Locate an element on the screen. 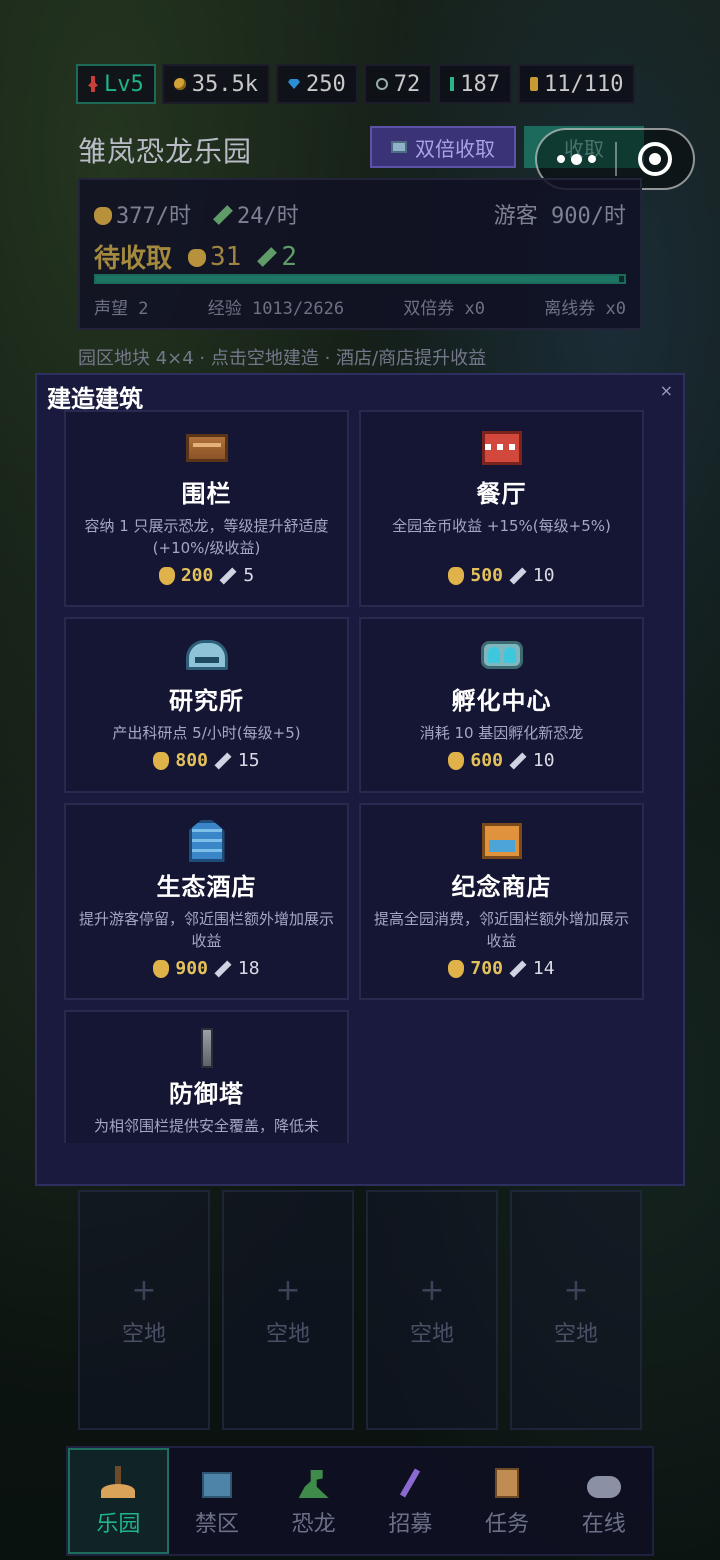 Image resolution: width=720 pixels, height=1560 pixels. park-name: 雏岚恐龙乐园 is located at coordinates (165, 151).